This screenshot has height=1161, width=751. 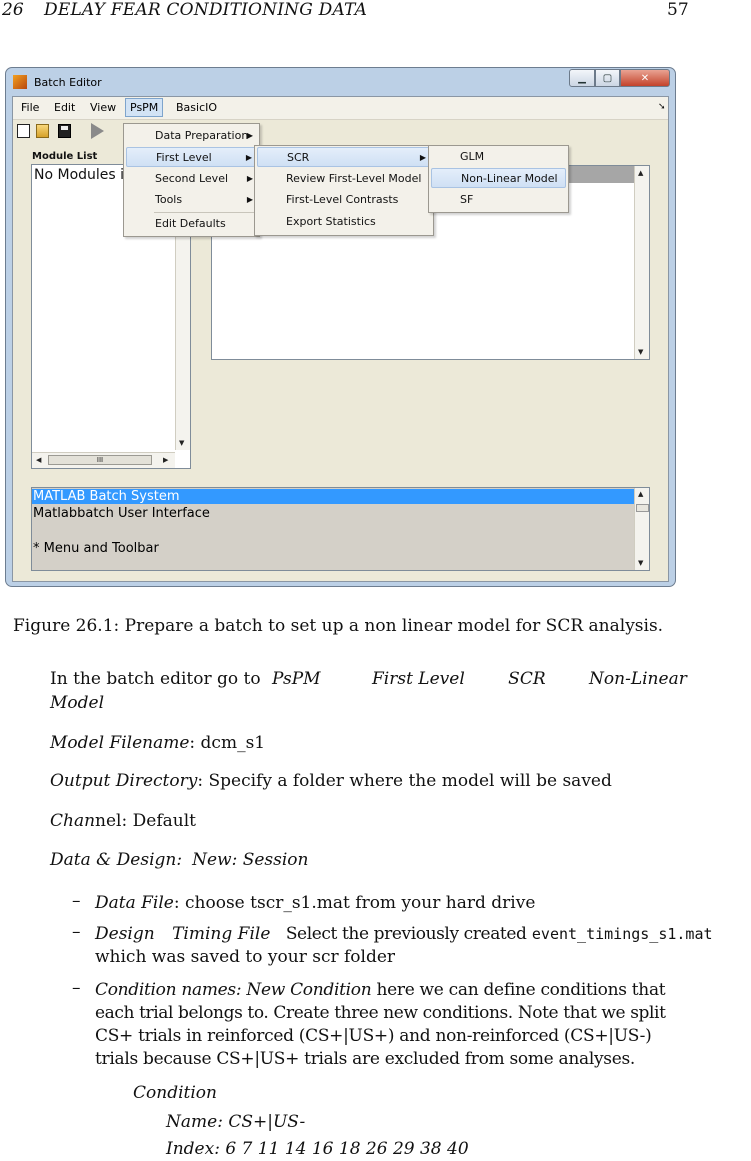 What do you see at coordinates (68, 82) in the screenshot?
I see `window-title: Batch Editor` at bounding box center [68, 82].